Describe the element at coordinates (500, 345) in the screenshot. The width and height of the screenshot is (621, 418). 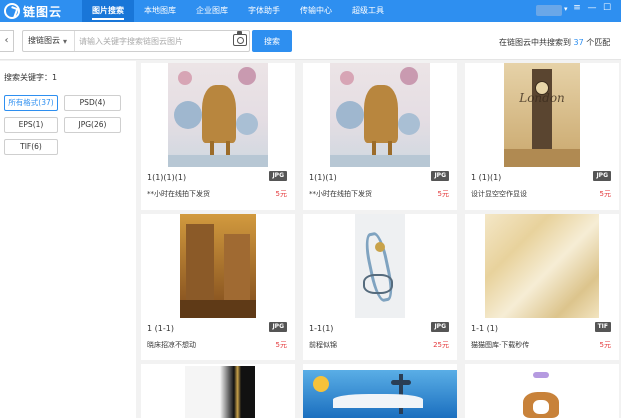
I see `image-description: 猫猫图库·下载秒传` at that location.